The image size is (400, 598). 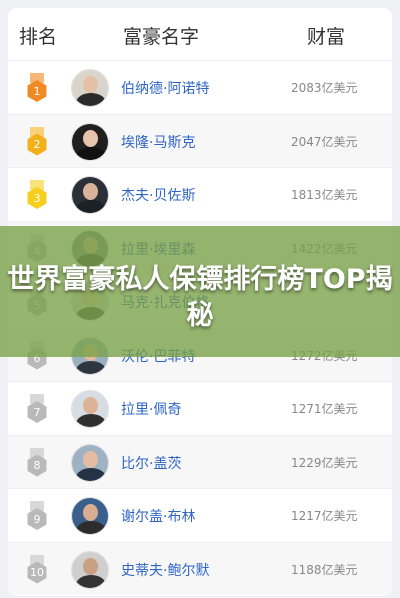 I want to click on wealth-value: 1188亿美元, so click(x=324, y=569).